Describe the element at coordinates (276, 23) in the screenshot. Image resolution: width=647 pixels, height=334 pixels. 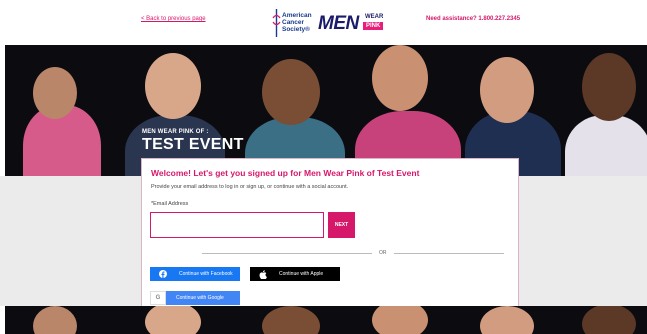
I see `sword-icon` at that location.